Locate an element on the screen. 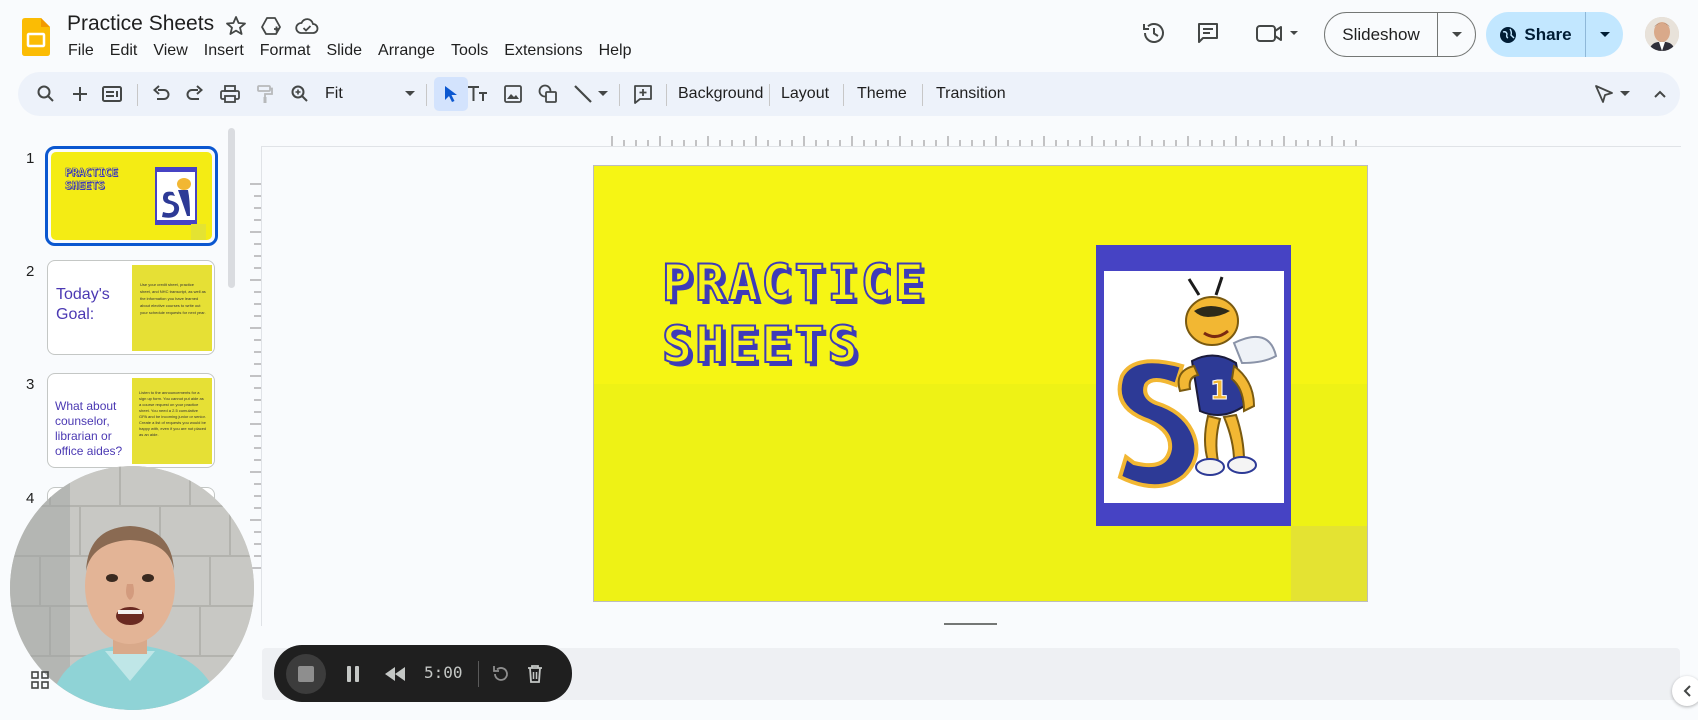 This screenshot has width=1698, height=720. layout-button: Layout is located at coordinates (805, 94).